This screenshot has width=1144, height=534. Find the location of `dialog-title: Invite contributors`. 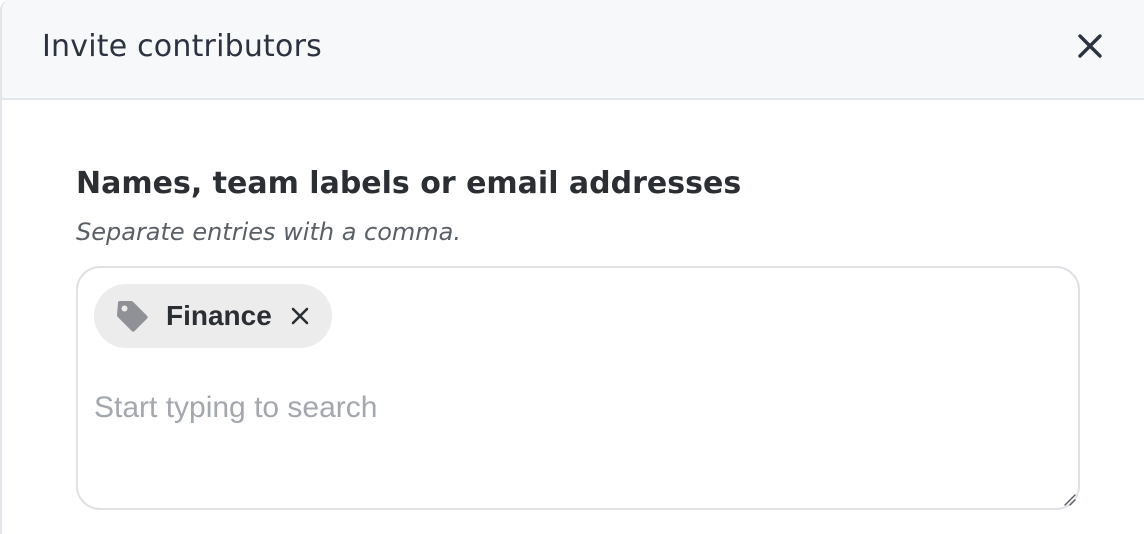

dialog-title: Invite contributors is located at coordinates (182, 46).